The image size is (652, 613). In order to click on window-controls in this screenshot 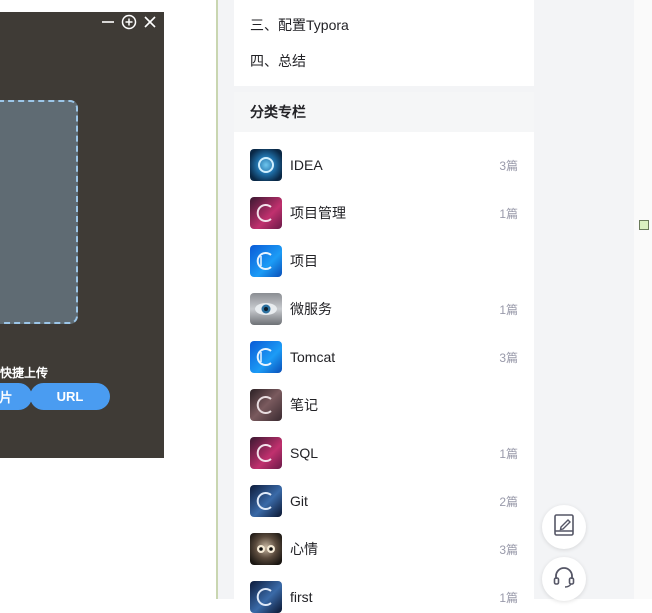, I will do `click(129, 22)`.